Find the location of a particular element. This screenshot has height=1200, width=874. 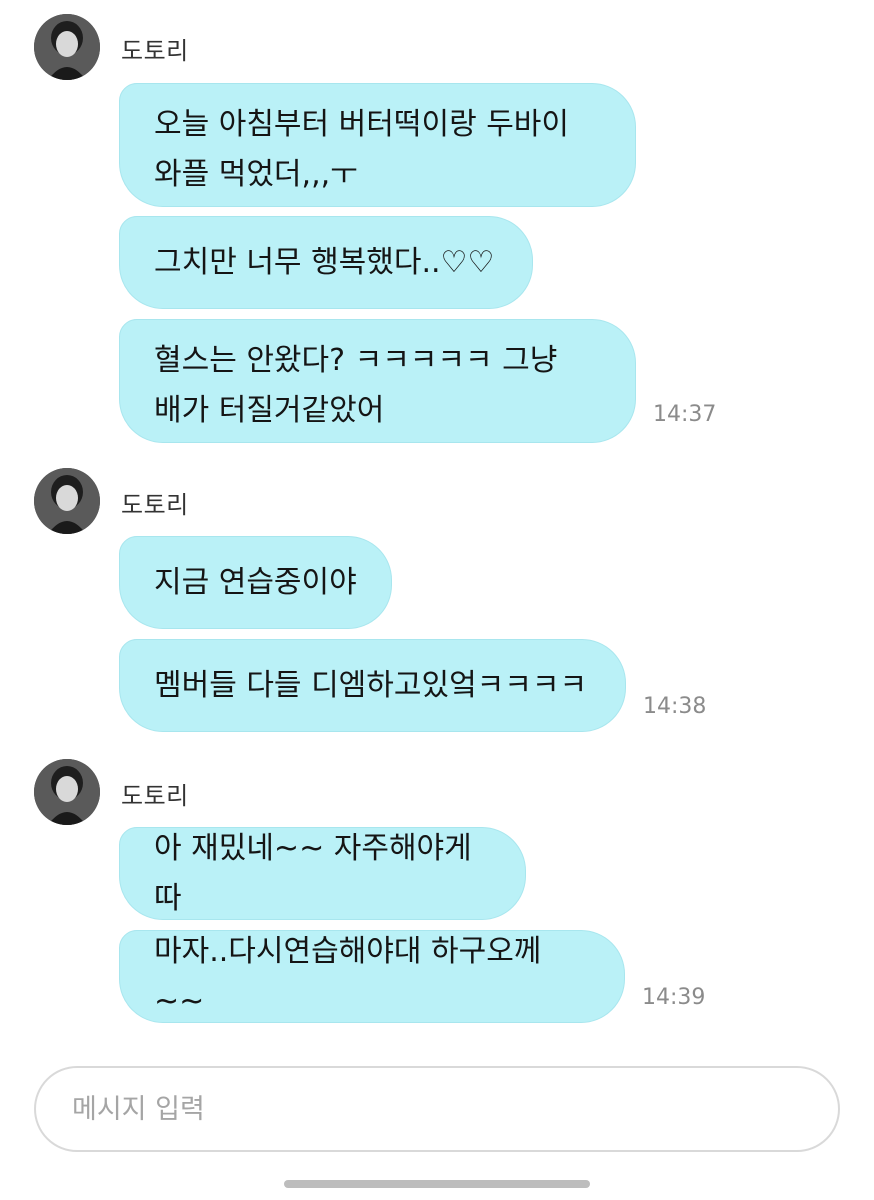

message-text: 마자..다시연습해야대 하구오께~~ is located at coordinates (348, 976).